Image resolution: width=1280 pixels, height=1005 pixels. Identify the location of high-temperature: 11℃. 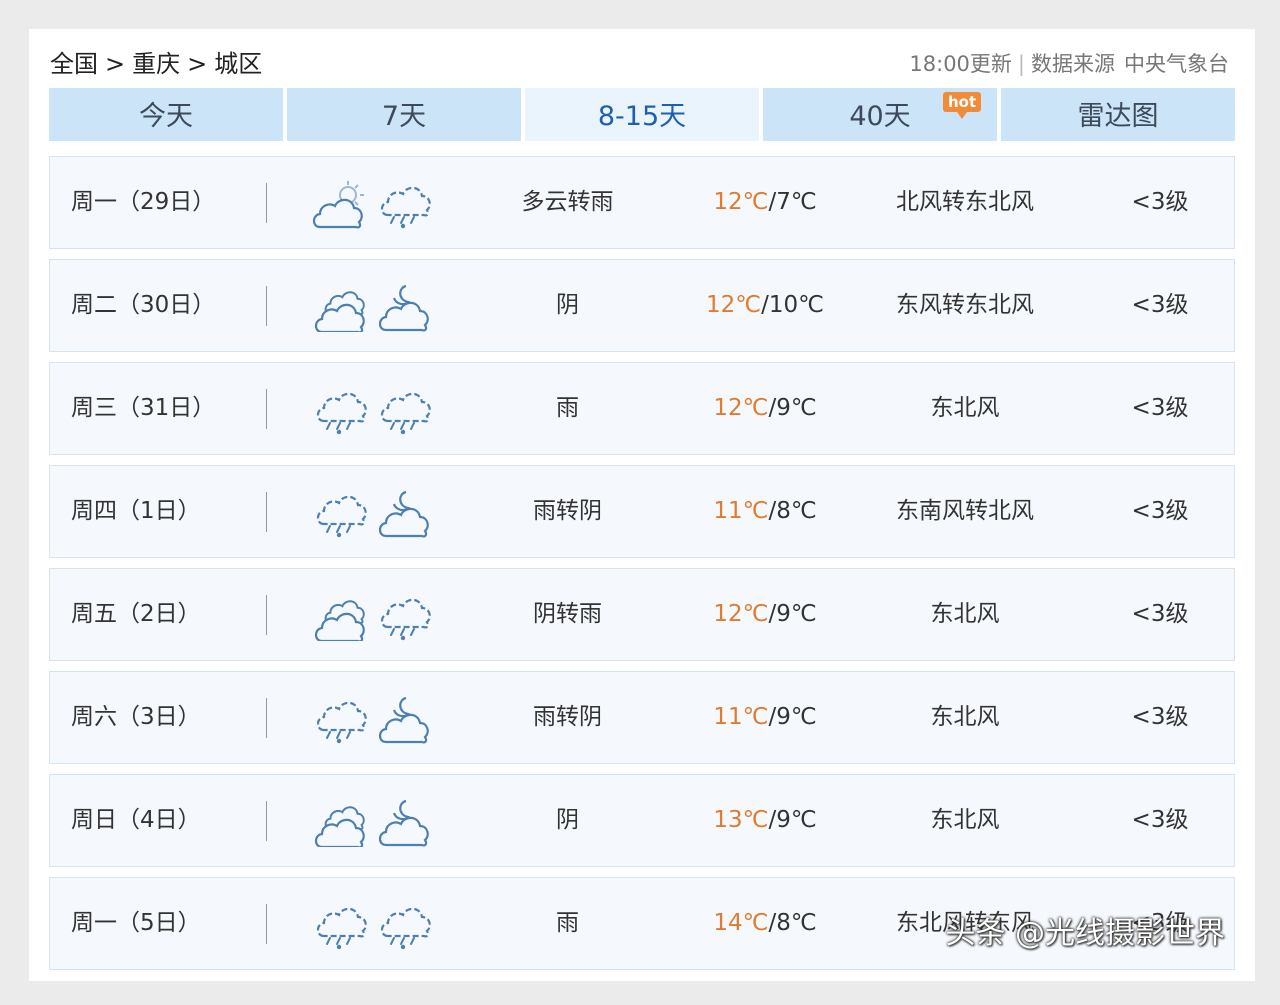
(741, 717).